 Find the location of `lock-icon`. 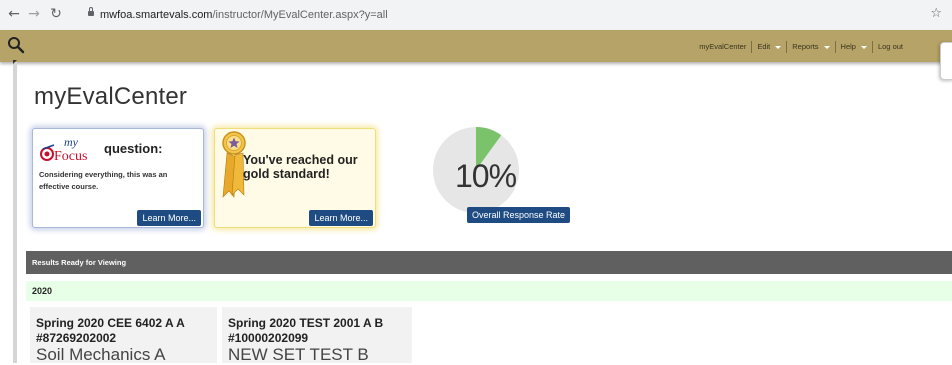

lock-icon is located at coordinates (91, 11).